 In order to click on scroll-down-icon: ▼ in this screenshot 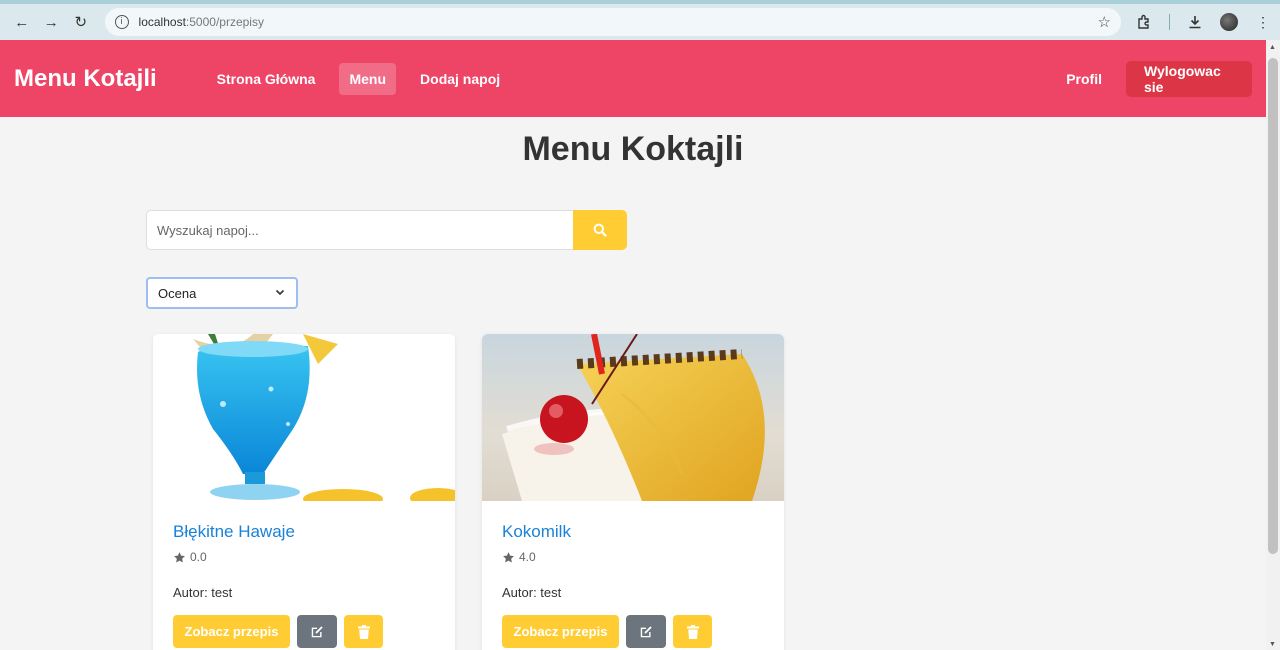, I will do `click(1272, 644)`.